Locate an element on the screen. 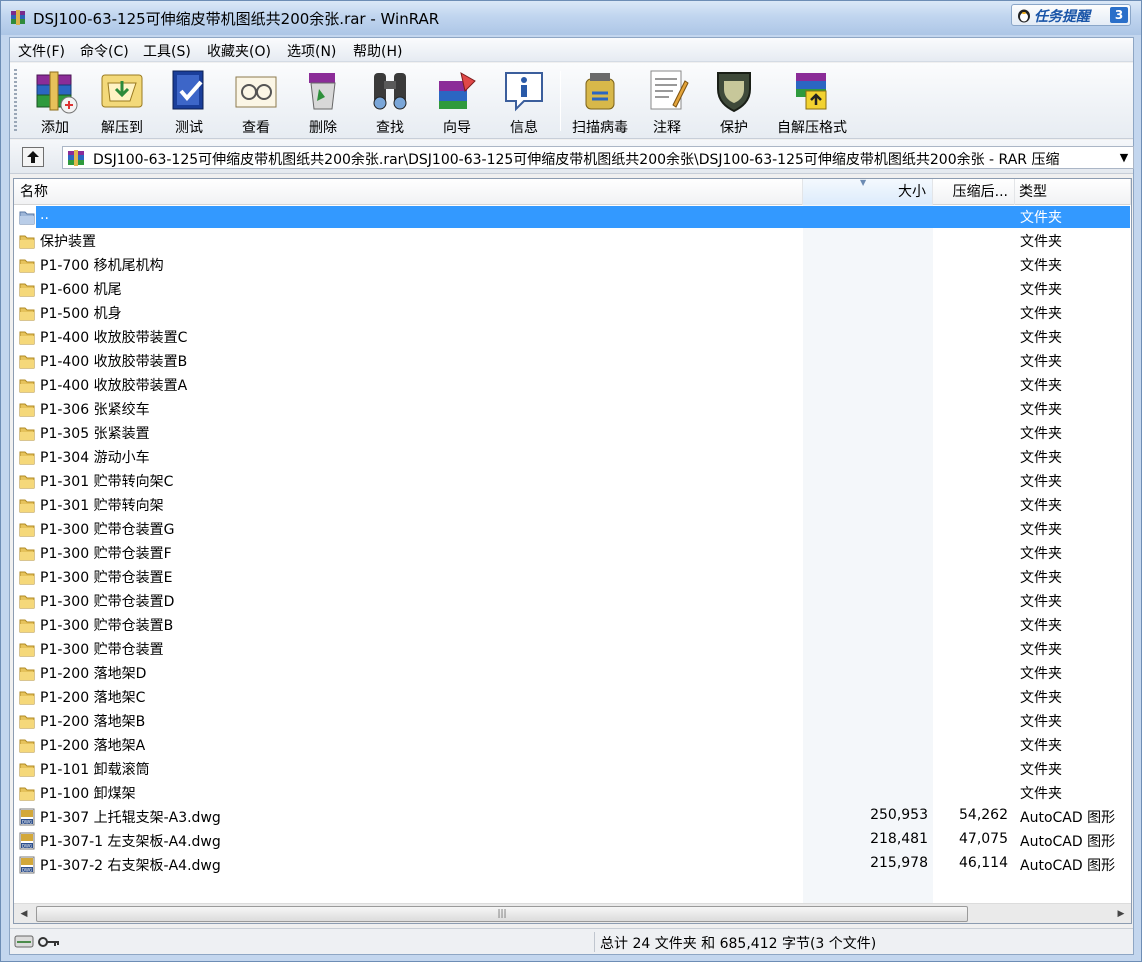 The width and height of the screenshot is (1142, 962). folder-row: P1-200 落地架C 文件夹 is located at coordinates (572, 697).